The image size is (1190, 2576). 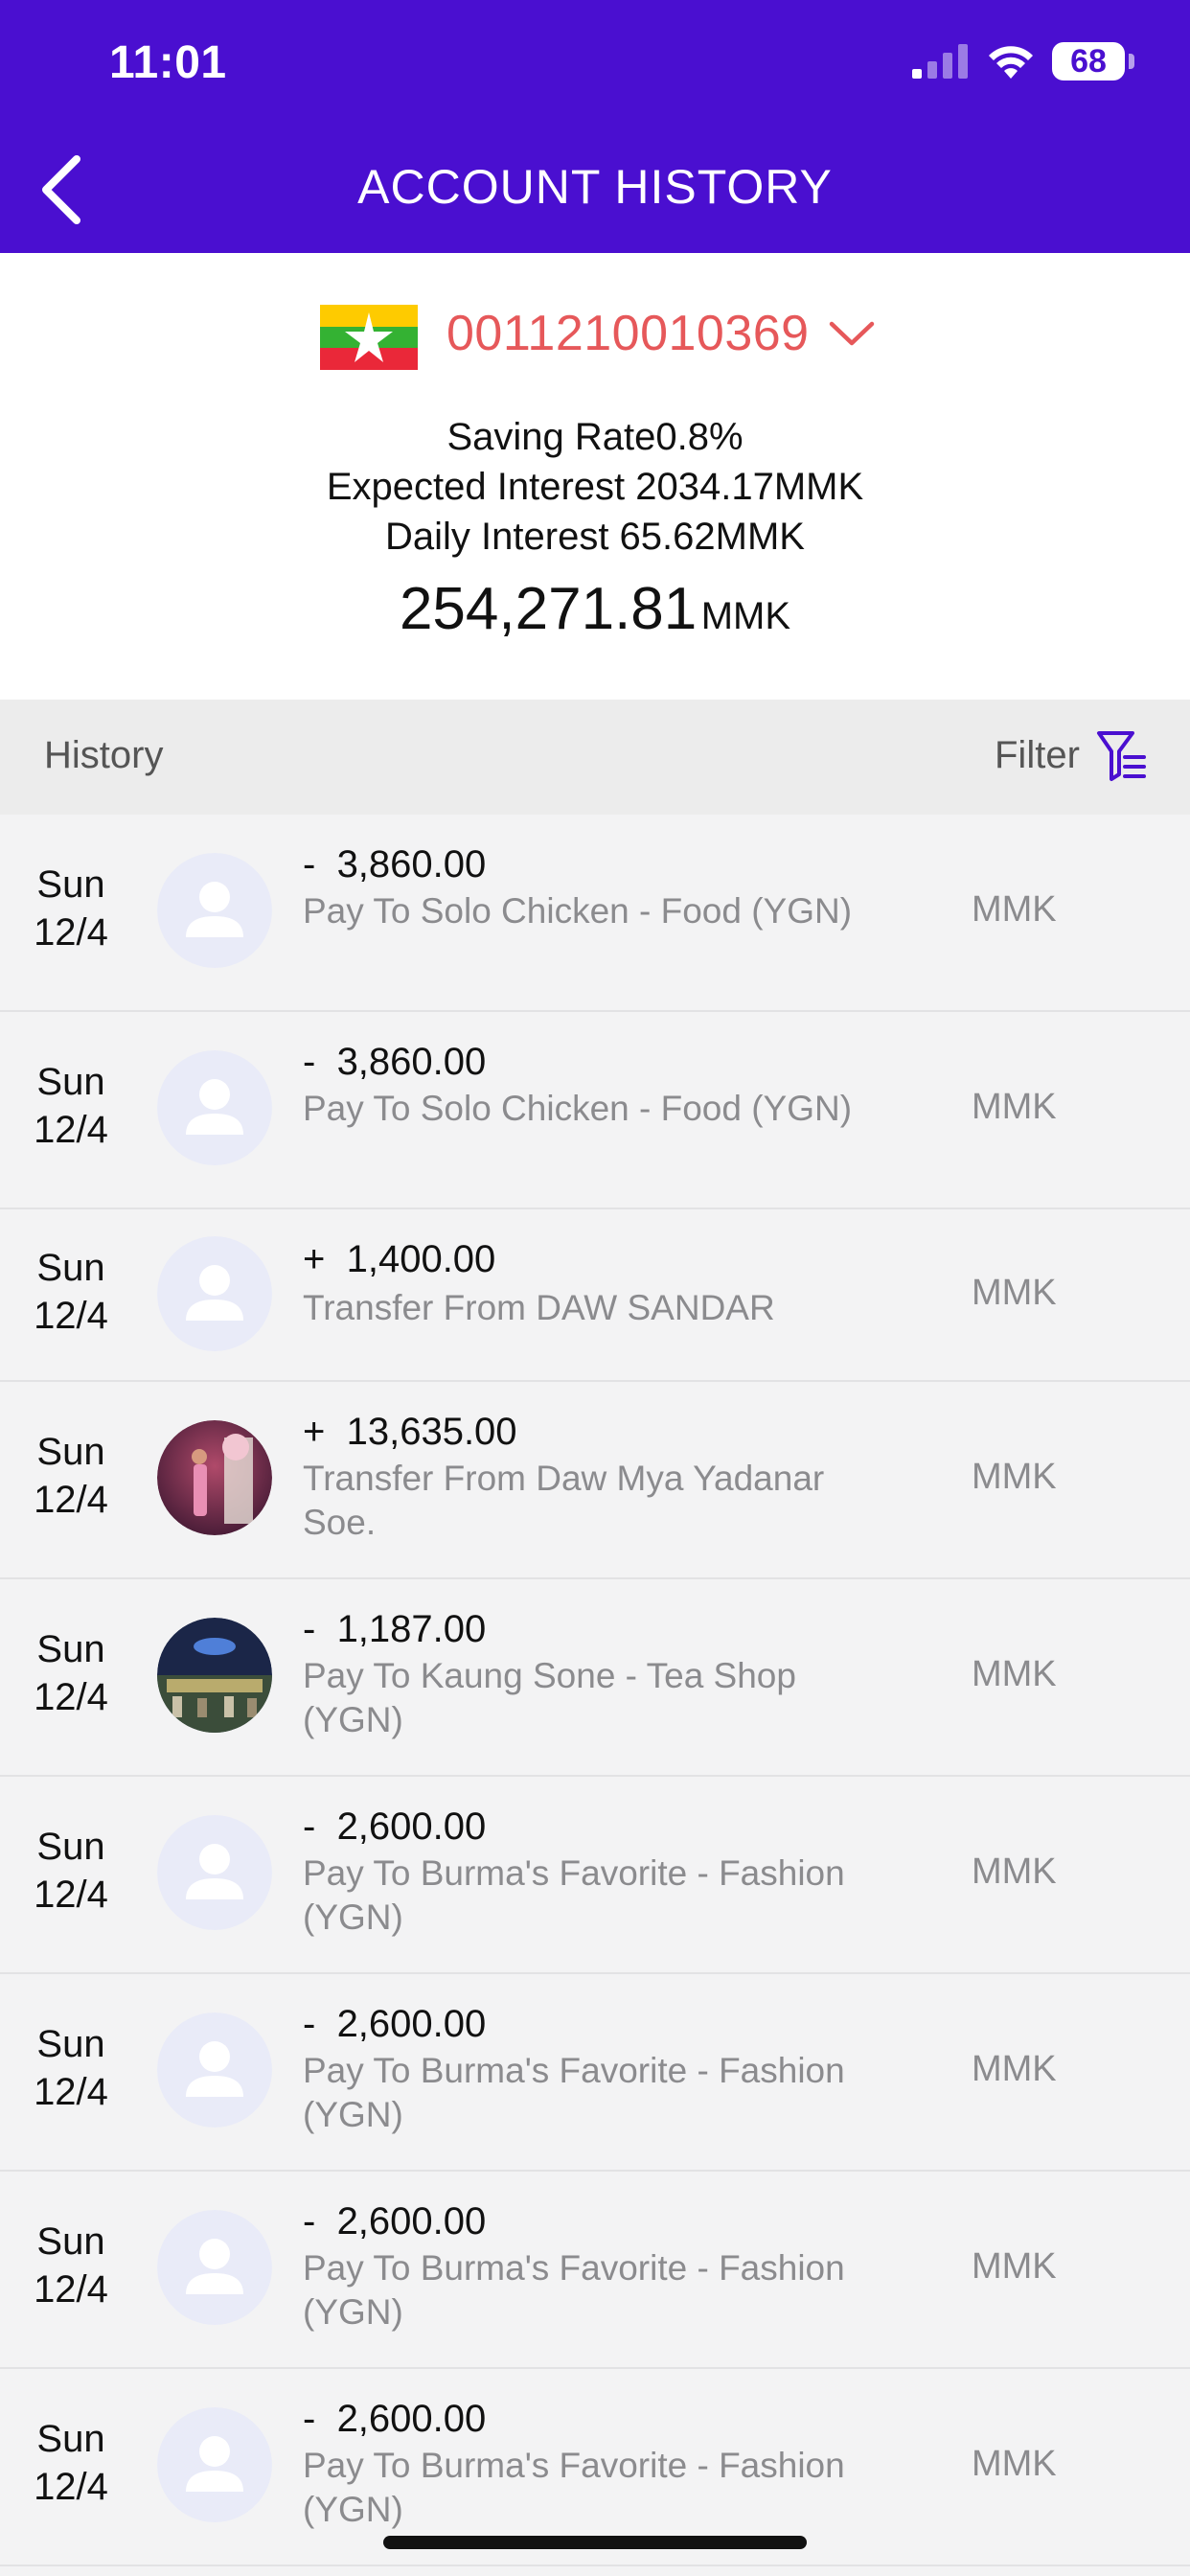 I want to click on amount-value: 1,187.00, so click(x=412, y=1629).